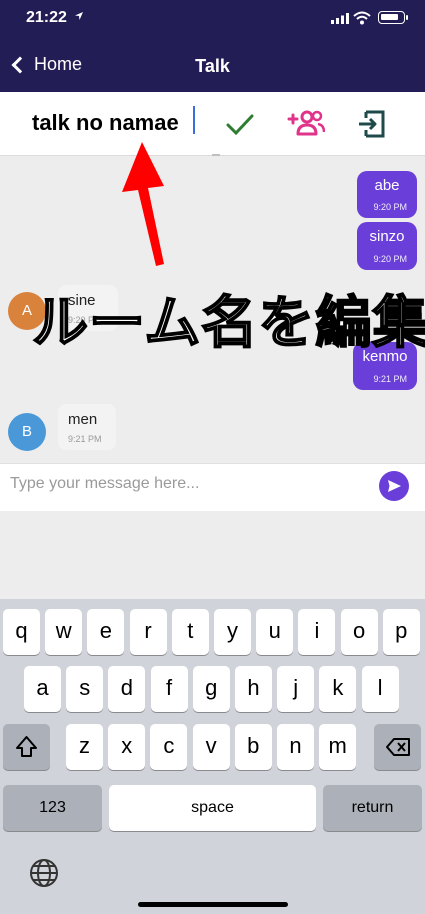  I want to click on key-i: i, so click(317, 632).